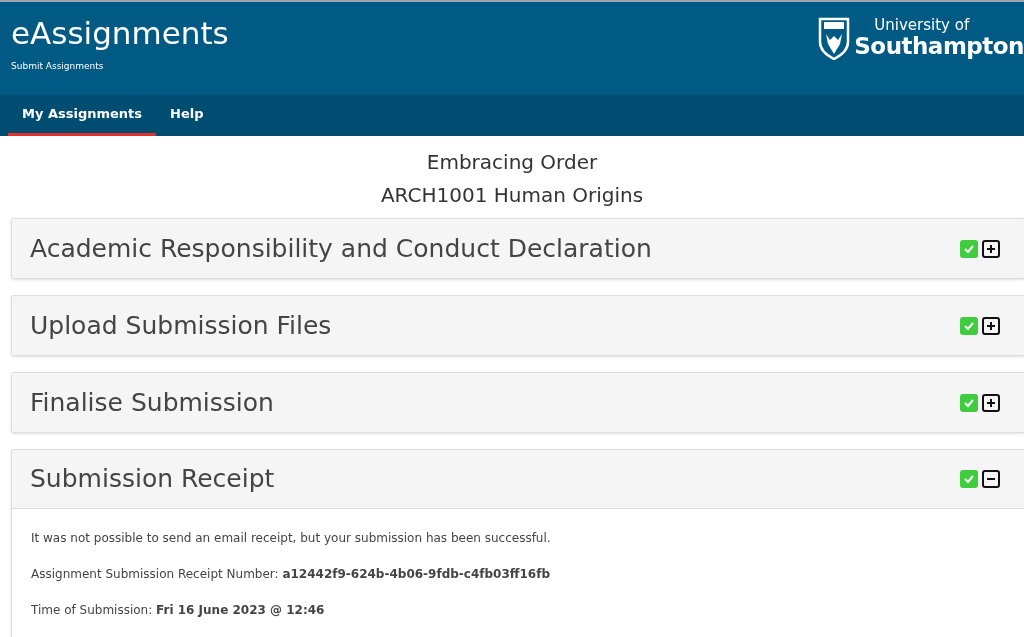 The height and width of the screenshot is (637, 1024). What do you see at coordinates (991, 479) in the screenshot?
I see `collapse-icon` at bounding box center [991, 479].